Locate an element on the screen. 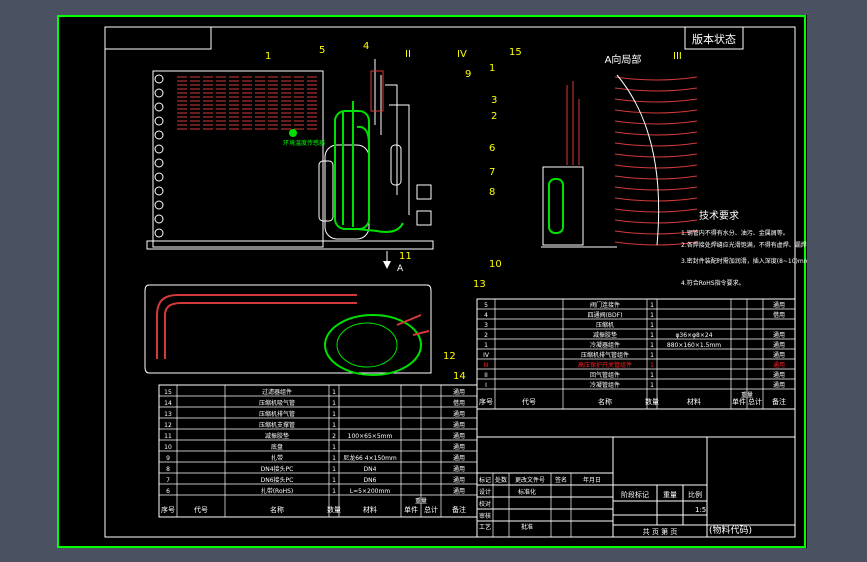 The height and width of the screenshot is (562, 867). table-cell: 借用 is located at coordinates (459, 403).